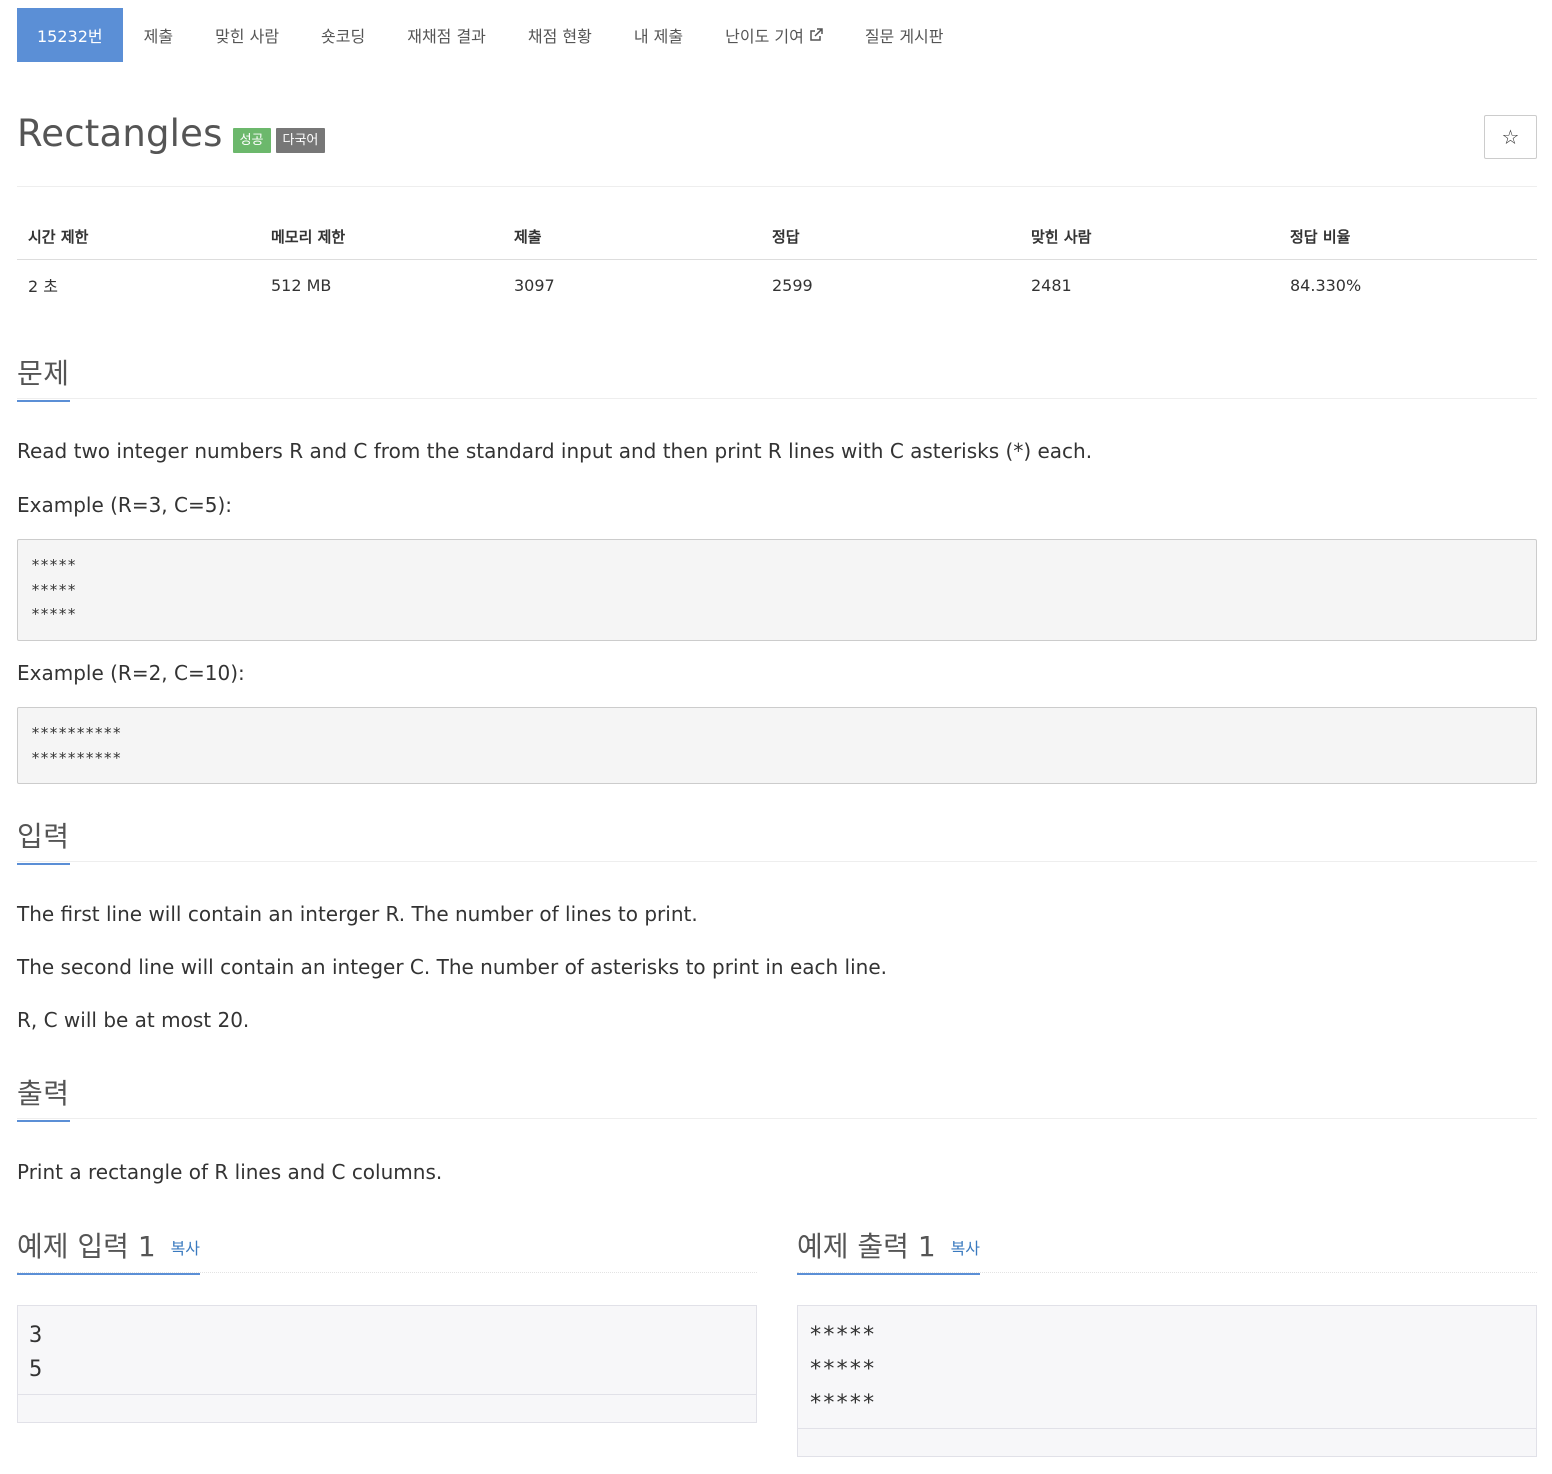  I want to click on sample-output-title: 예제 출력 1 복사, so click(889, 1250).